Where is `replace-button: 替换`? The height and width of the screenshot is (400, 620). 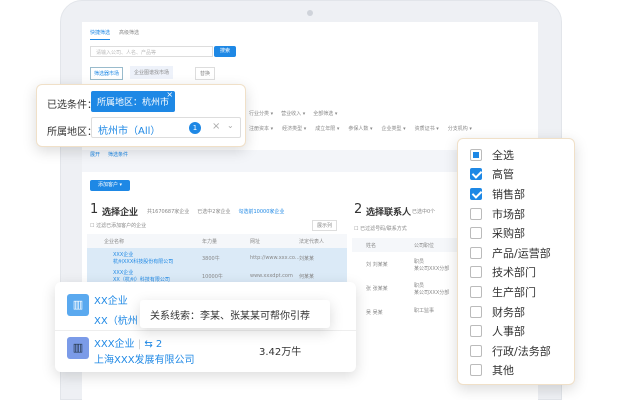
replace-button: 替换 is located at coordinates (205, 73).